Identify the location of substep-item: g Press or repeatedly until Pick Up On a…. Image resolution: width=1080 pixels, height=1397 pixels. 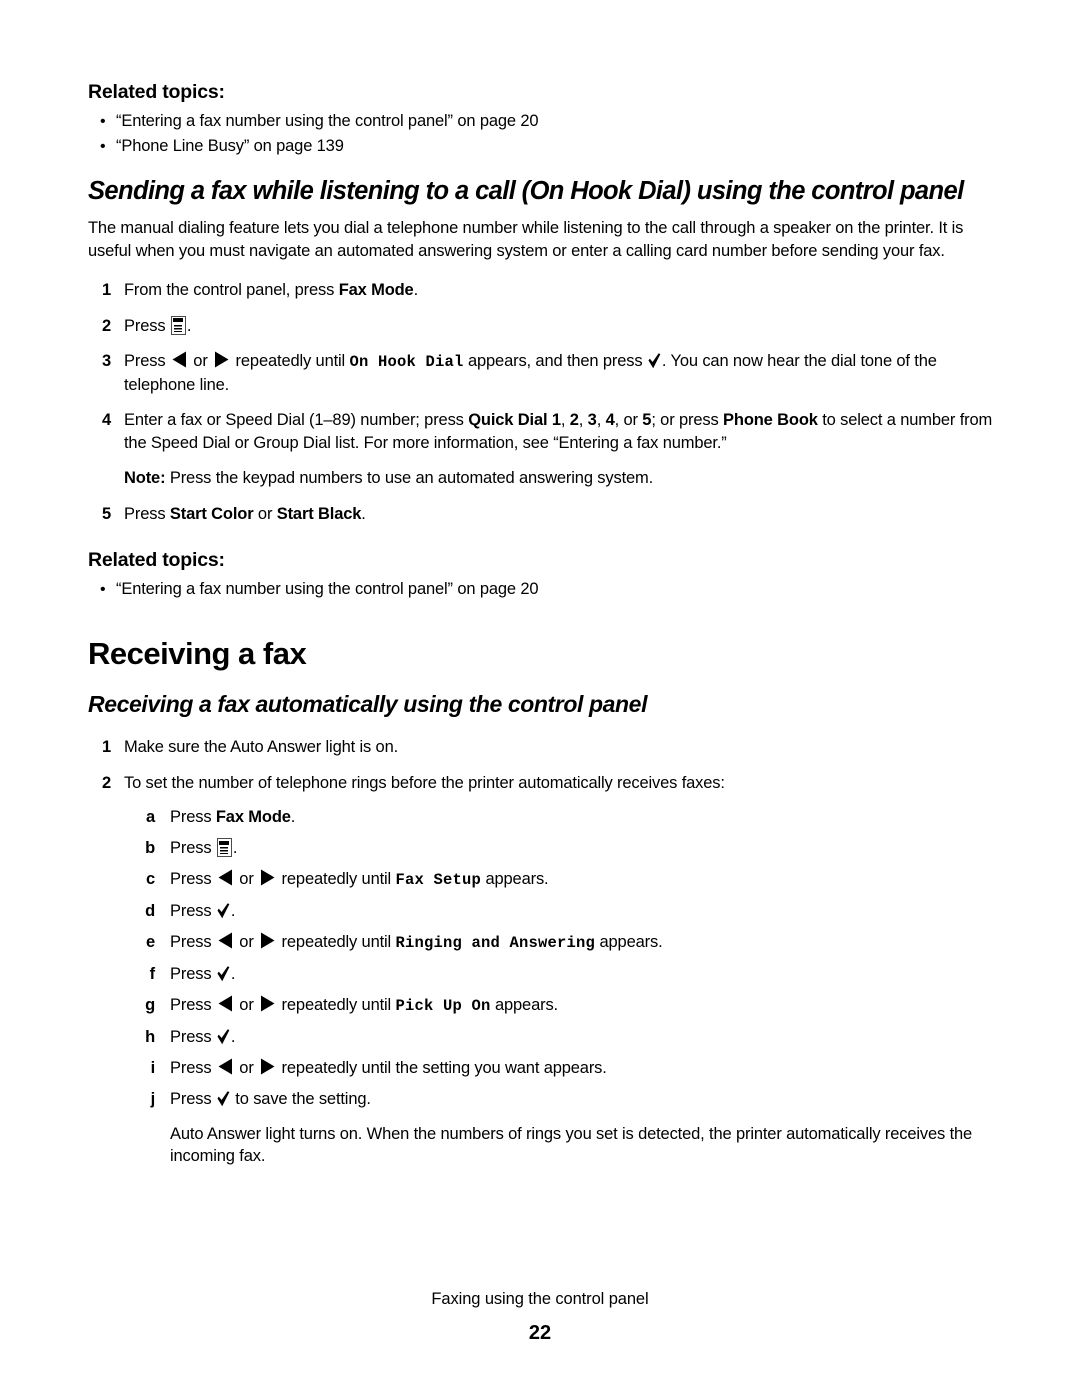
(566, 1006).